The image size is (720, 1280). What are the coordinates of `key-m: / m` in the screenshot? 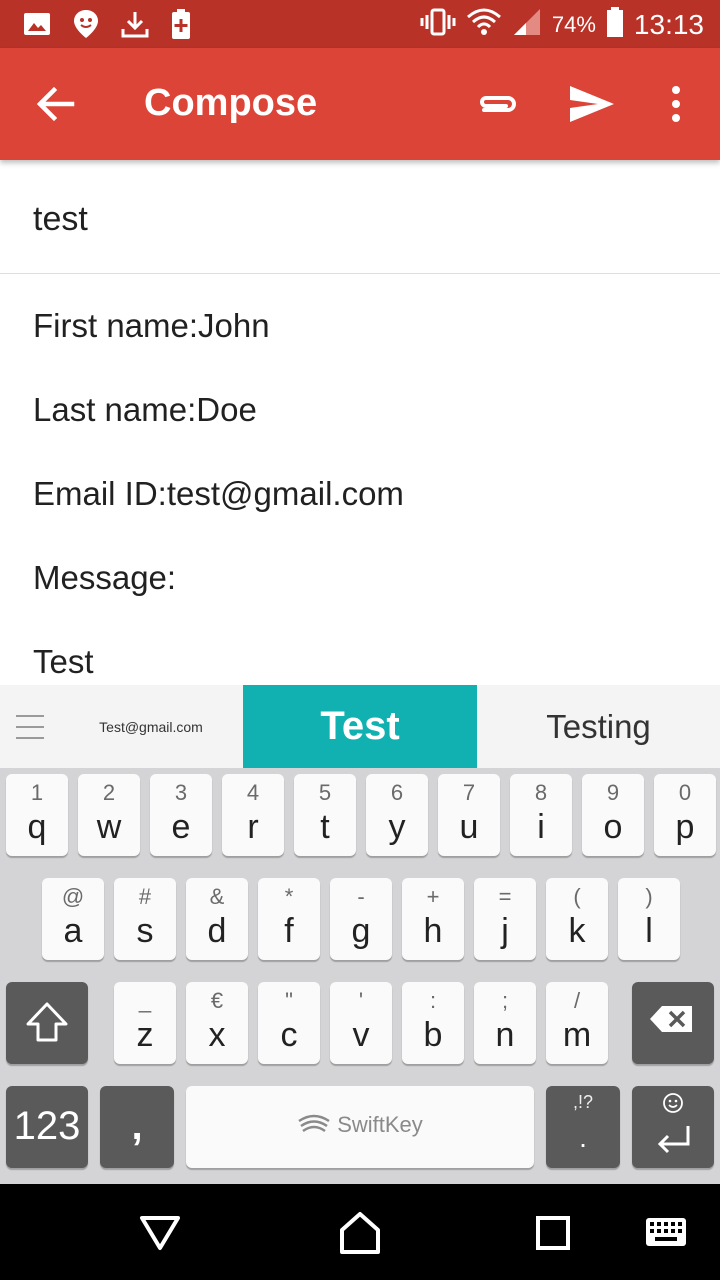 It's located at (577, 1023).